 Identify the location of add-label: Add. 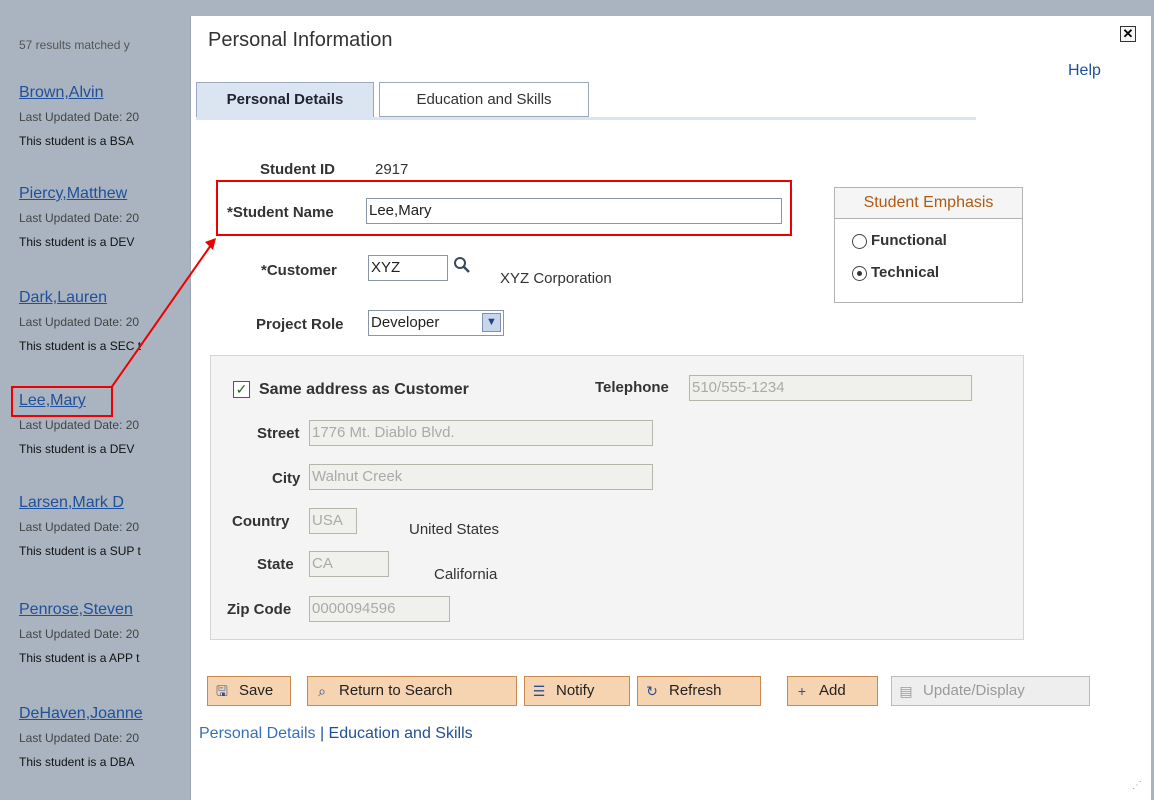
(832, 690).